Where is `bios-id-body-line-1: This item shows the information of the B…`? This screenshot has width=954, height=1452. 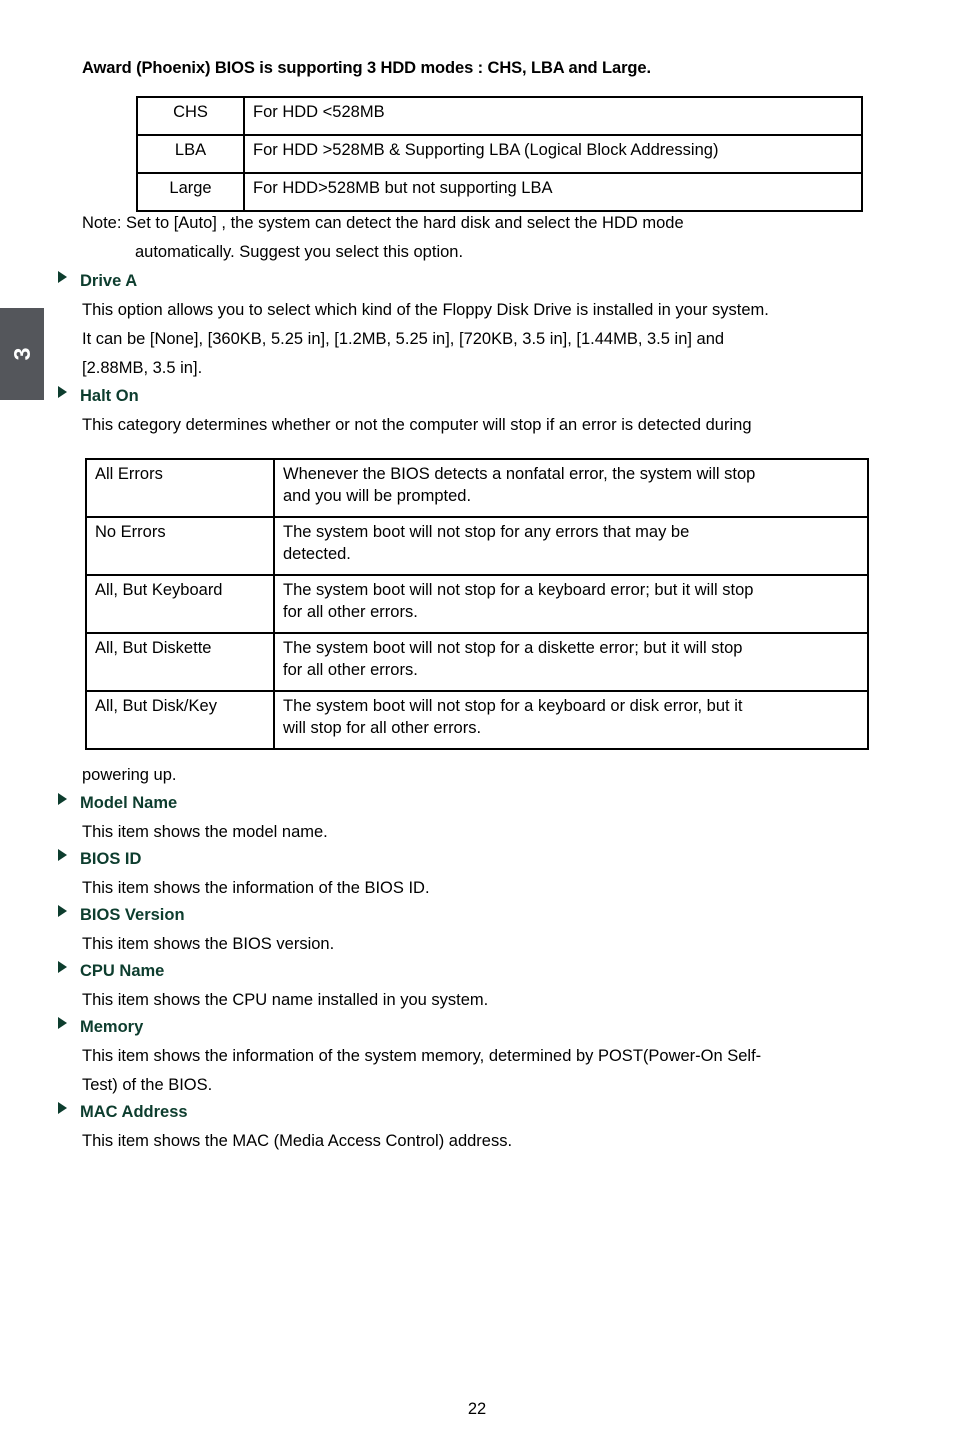 bios-id-body-line-1: This item shows the information of the B… is located at coordinates (256, 888).